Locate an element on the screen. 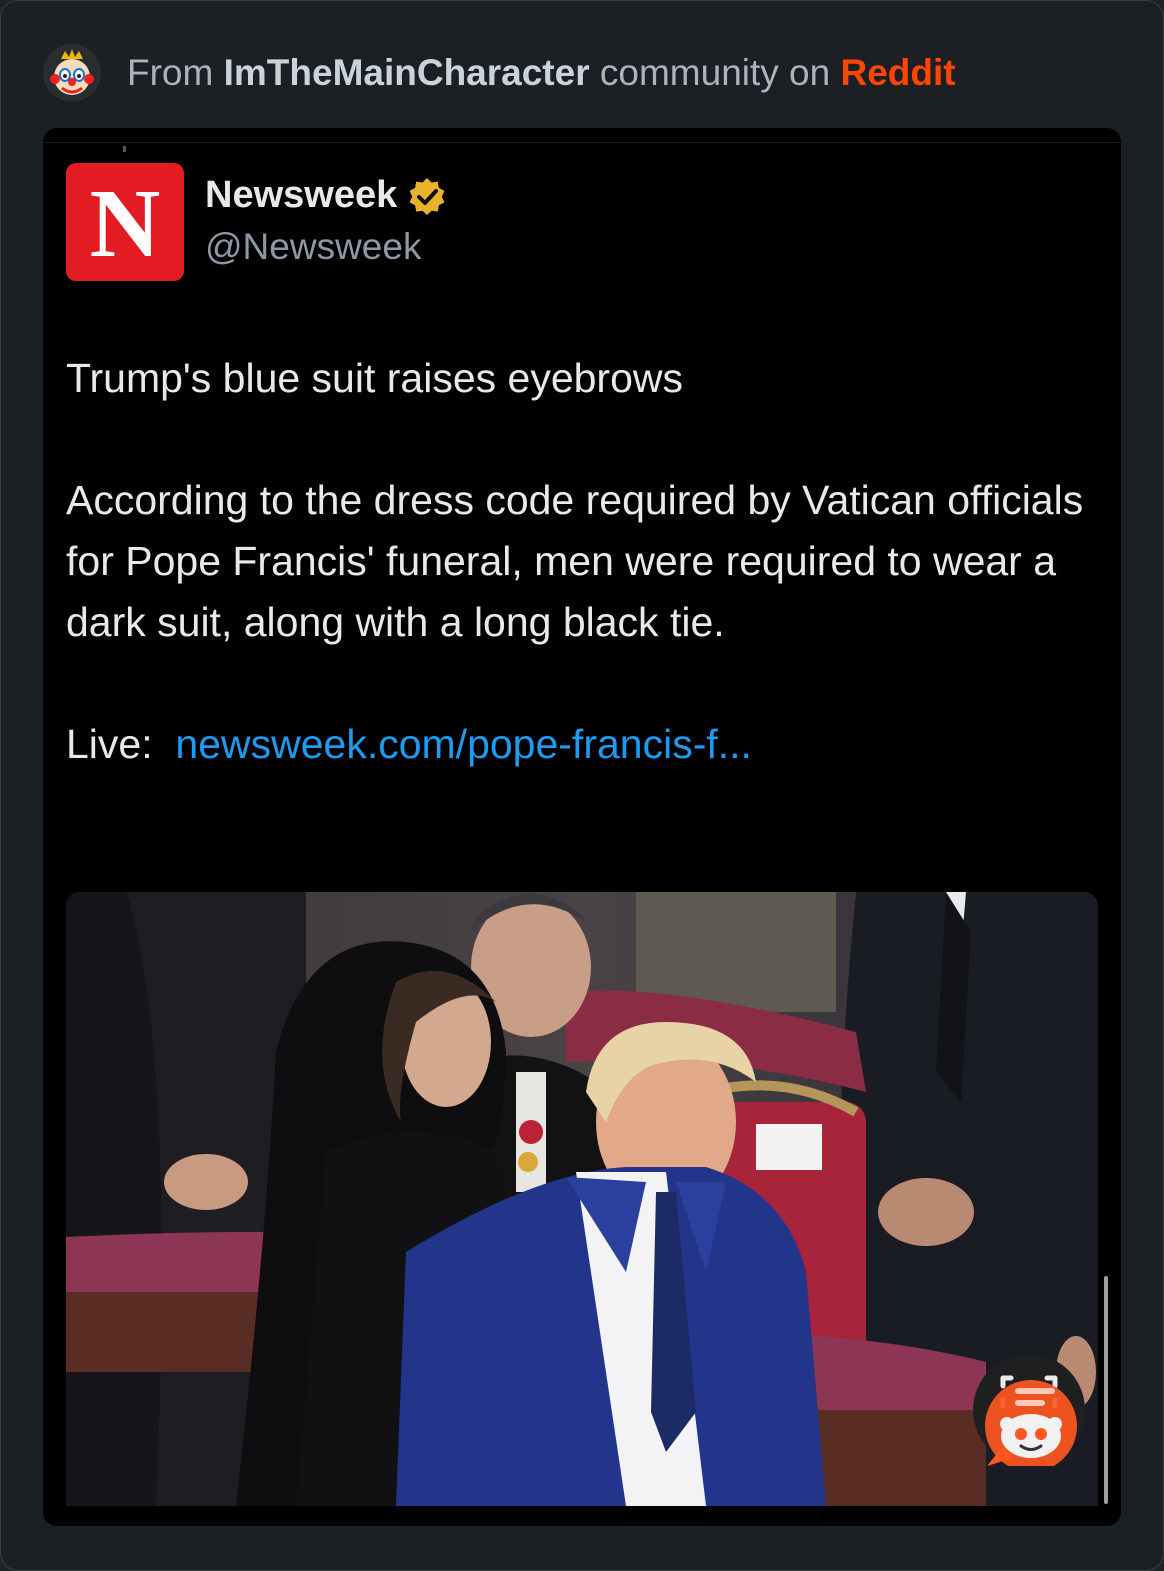  reddit-answers-button is located at coordinates (1029, 1413).